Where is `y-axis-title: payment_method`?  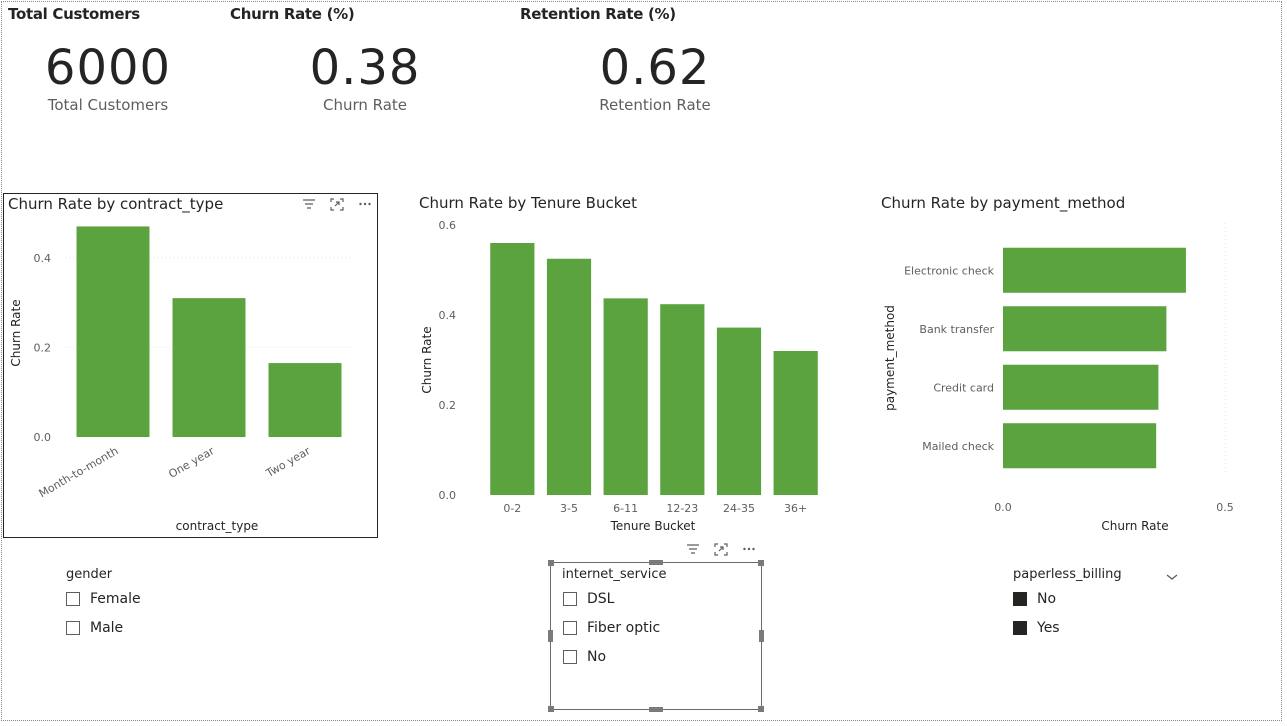 y-axis-title: payment_method is located at coordinates (890, 358).